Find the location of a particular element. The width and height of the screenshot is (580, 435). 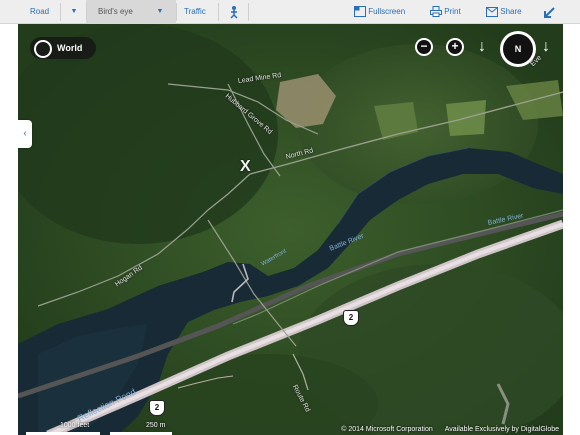

birds-eye-view-button: Bird's eye is located at coordinates (115, 12).